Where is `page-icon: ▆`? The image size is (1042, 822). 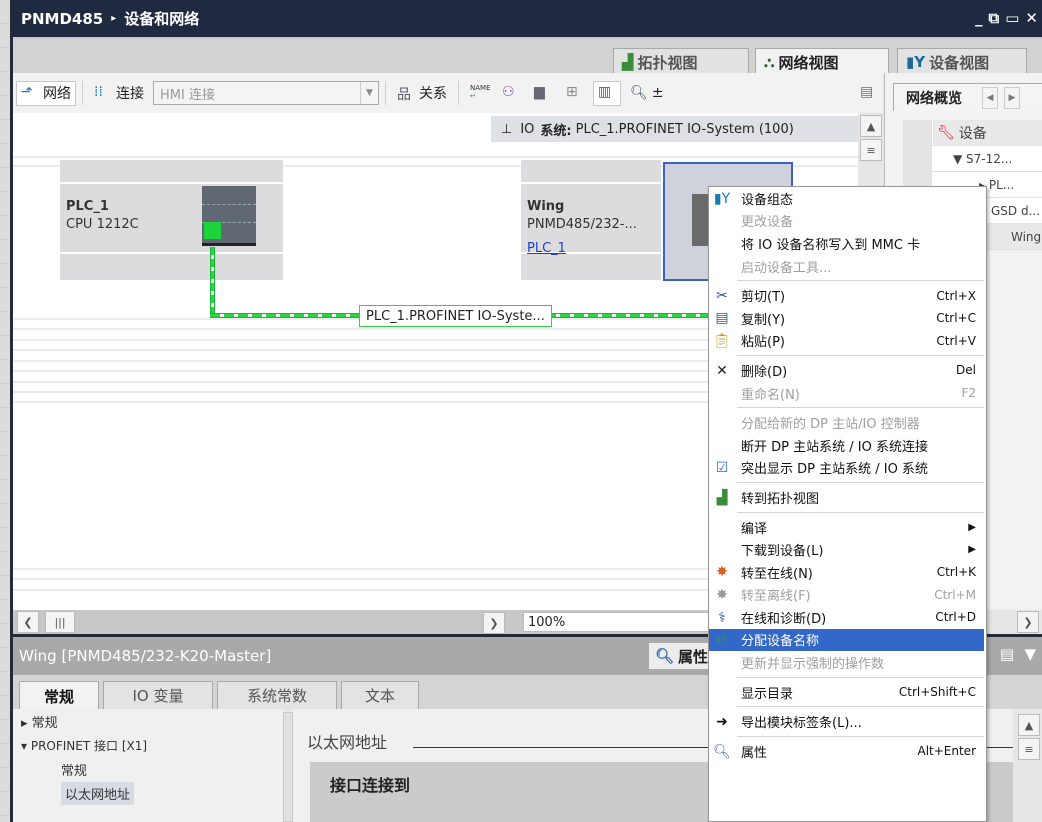 page-icon: ▆ is located at coordinates (539, 92).